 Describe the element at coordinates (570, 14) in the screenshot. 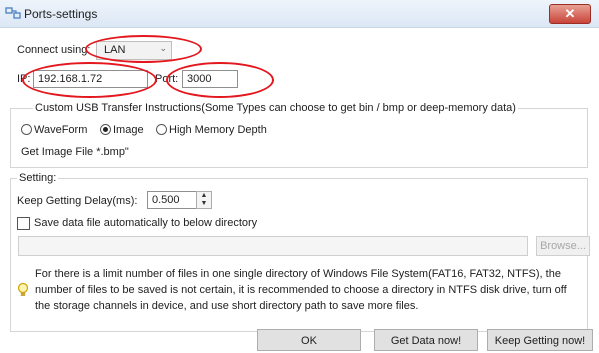

I see `close-button: ✕` at that location.